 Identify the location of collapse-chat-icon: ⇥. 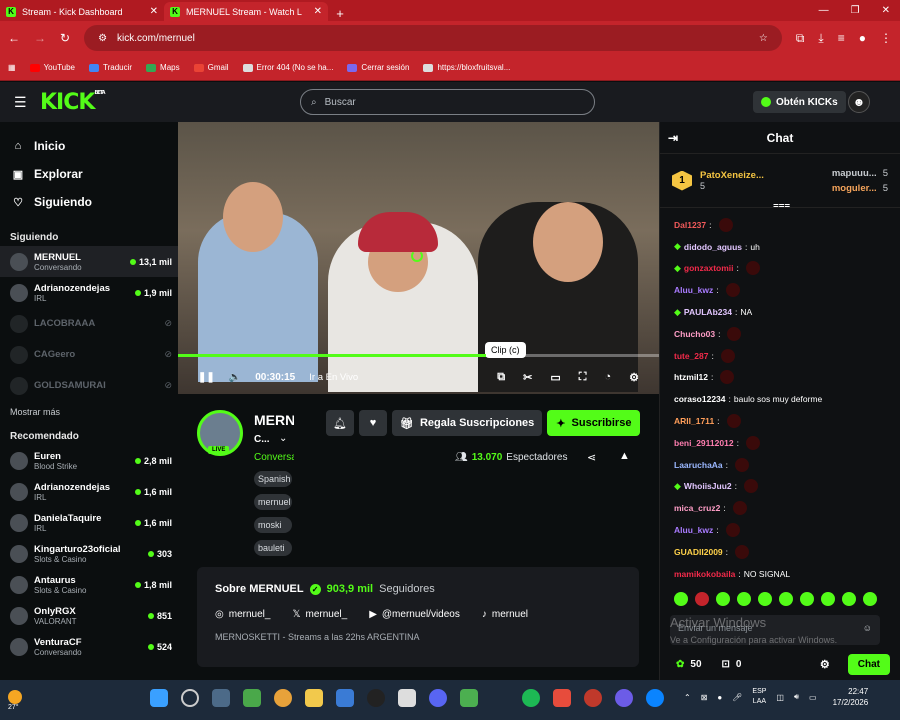
(673, 138).